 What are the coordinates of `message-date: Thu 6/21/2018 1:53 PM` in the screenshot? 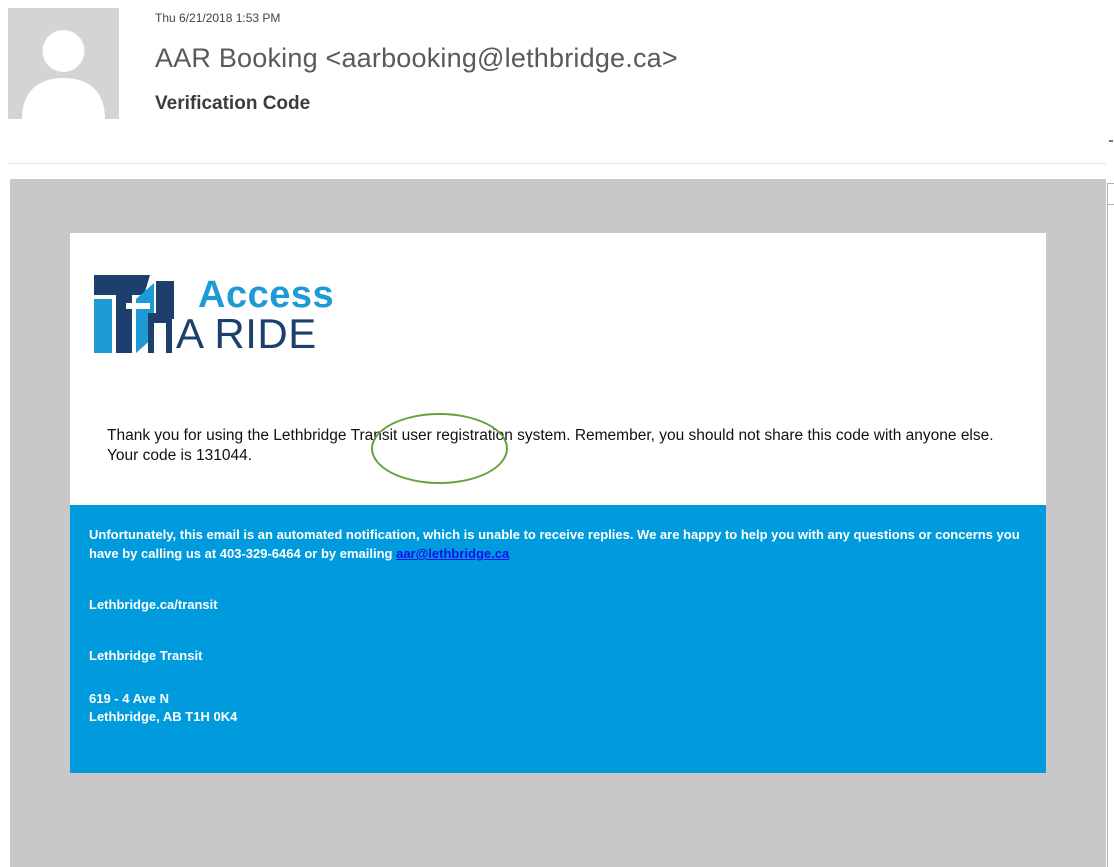 It's located at (218, 18).